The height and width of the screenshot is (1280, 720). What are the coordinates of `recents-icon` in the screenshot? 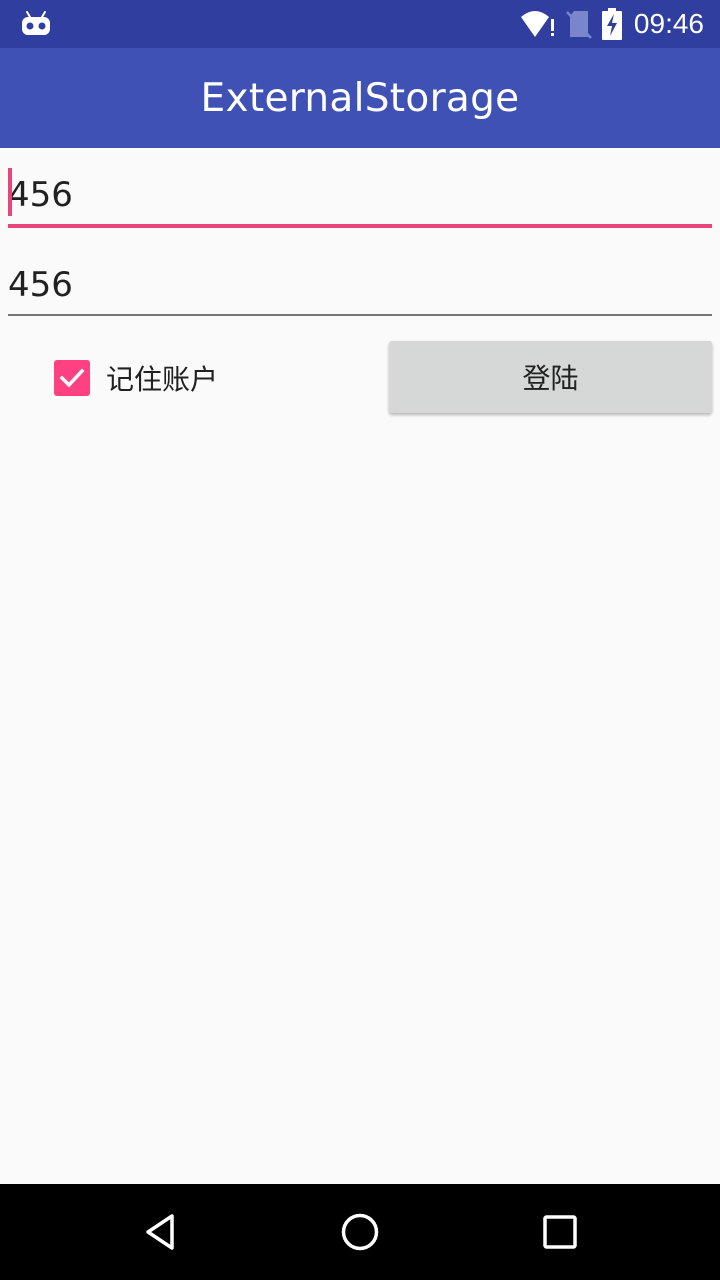 It's located at (560, 1232).